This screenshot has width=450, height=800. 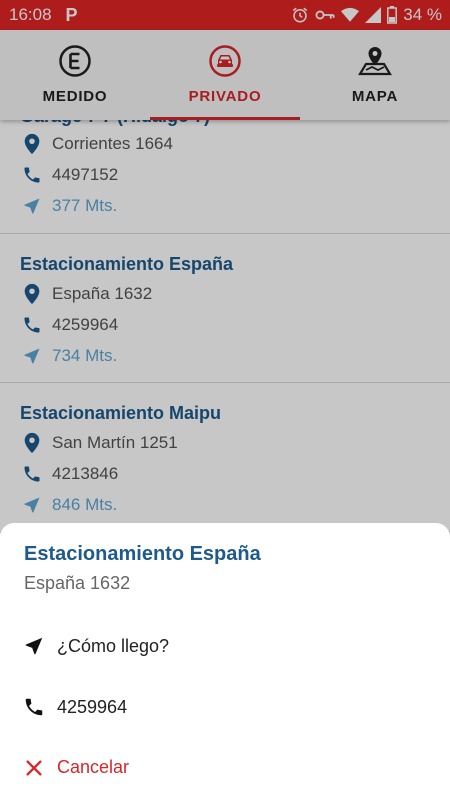 I want to click on close-icon, so click(x=34, y=768).